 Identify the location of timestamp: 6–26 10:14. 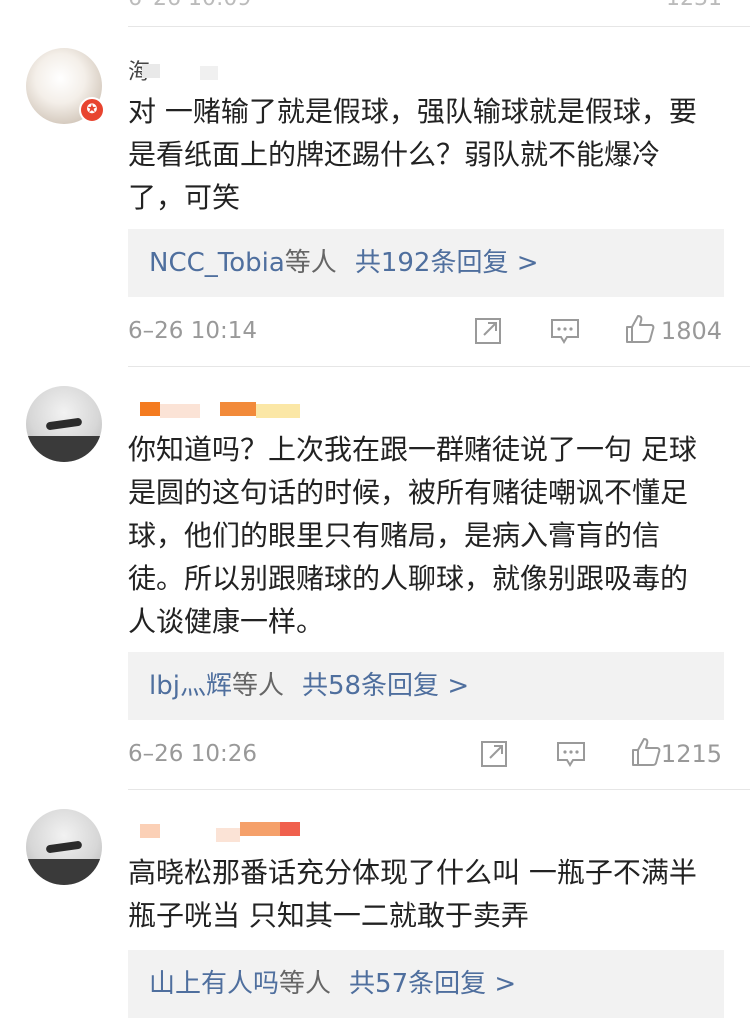
(192, 331).